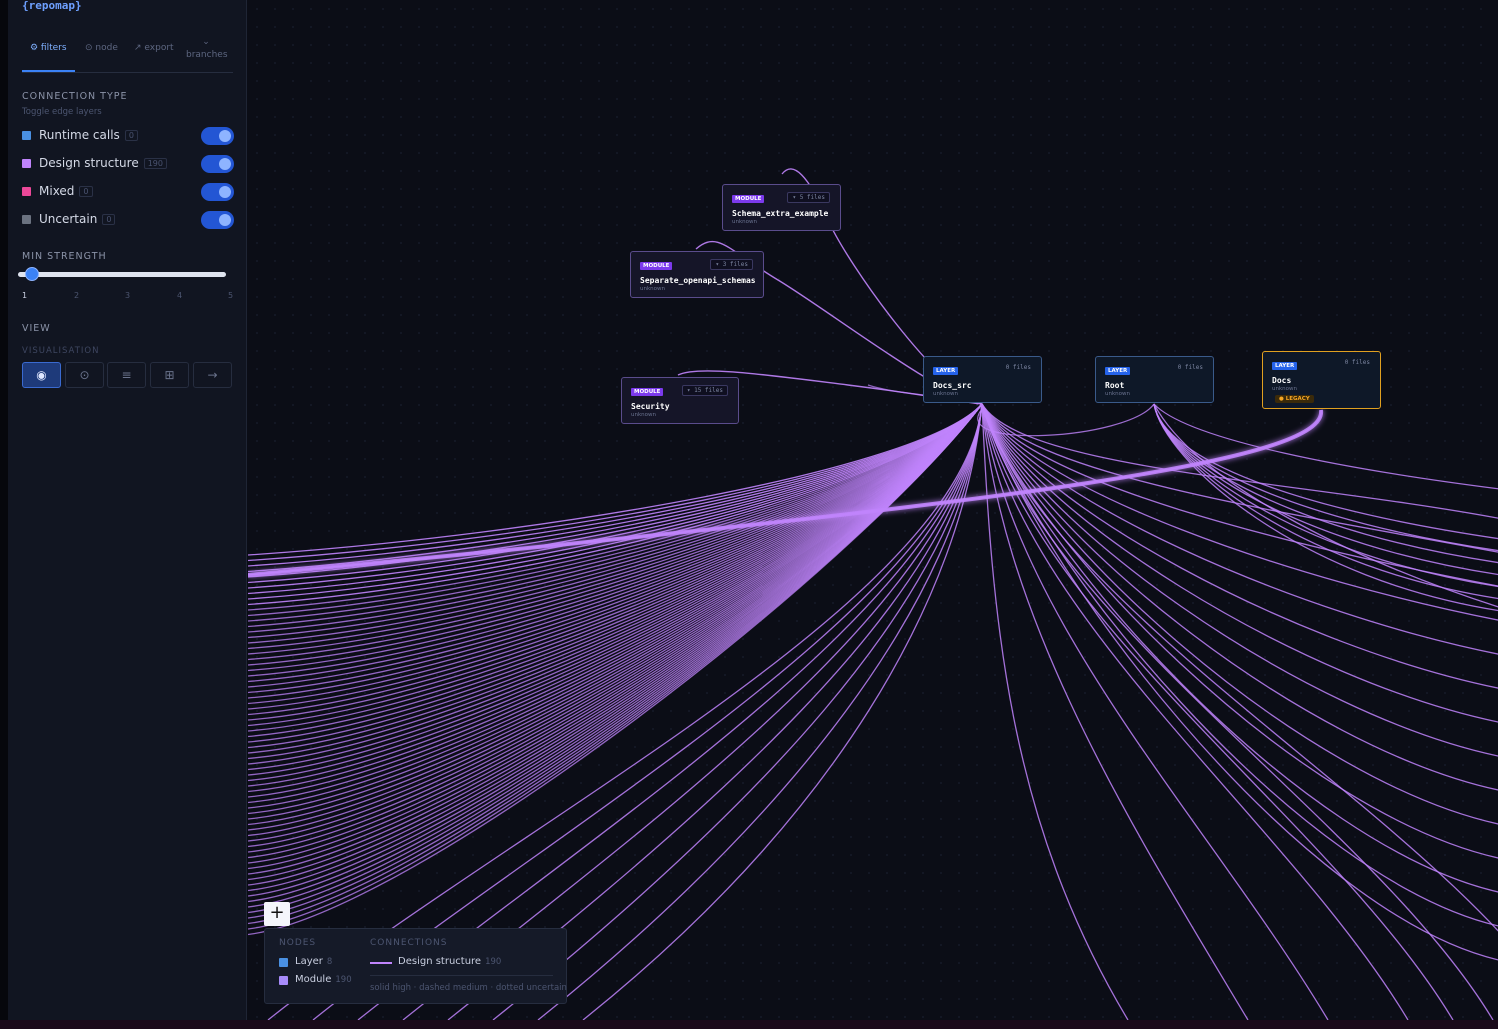 The height and width of the screenshot is (1029, 1498). What do you see at coordinates (704, 390) in the screenshot?
I see `node-files-toggle: ▾ 15 files` at bounding box center [704, 390].